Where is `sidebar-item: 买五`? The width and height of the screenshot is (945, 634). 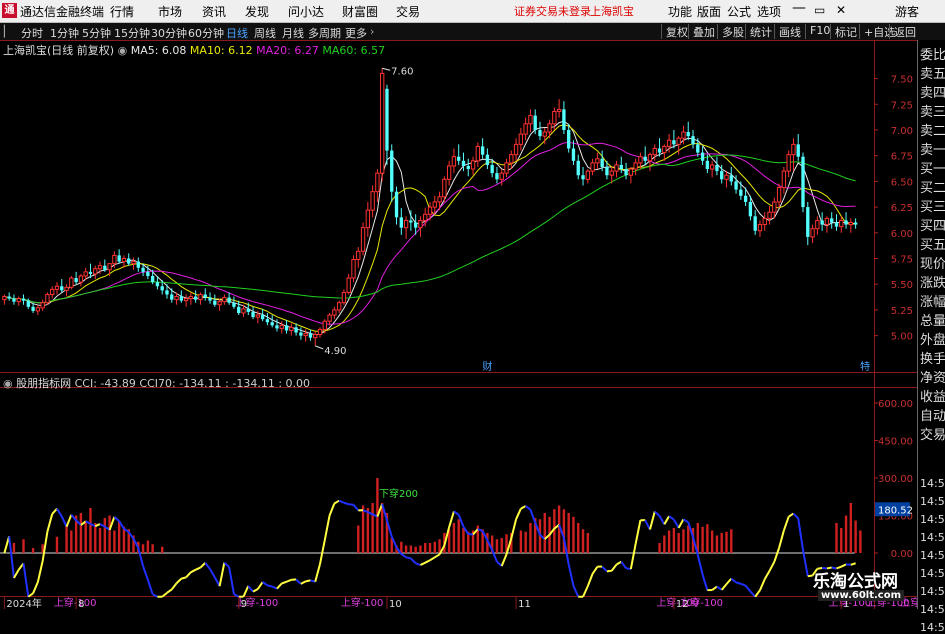 sidebar-item: 买五 is located at coordinates (932, 245).